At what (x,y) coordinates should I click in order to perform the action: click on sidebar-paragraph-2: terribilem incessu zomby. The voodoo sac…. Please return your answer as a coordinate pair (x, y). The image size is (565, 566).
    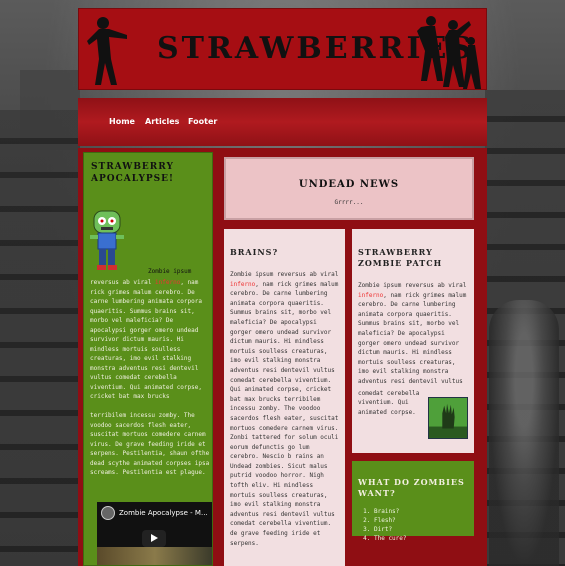
    Looking at the image, I should click on (150, 444).